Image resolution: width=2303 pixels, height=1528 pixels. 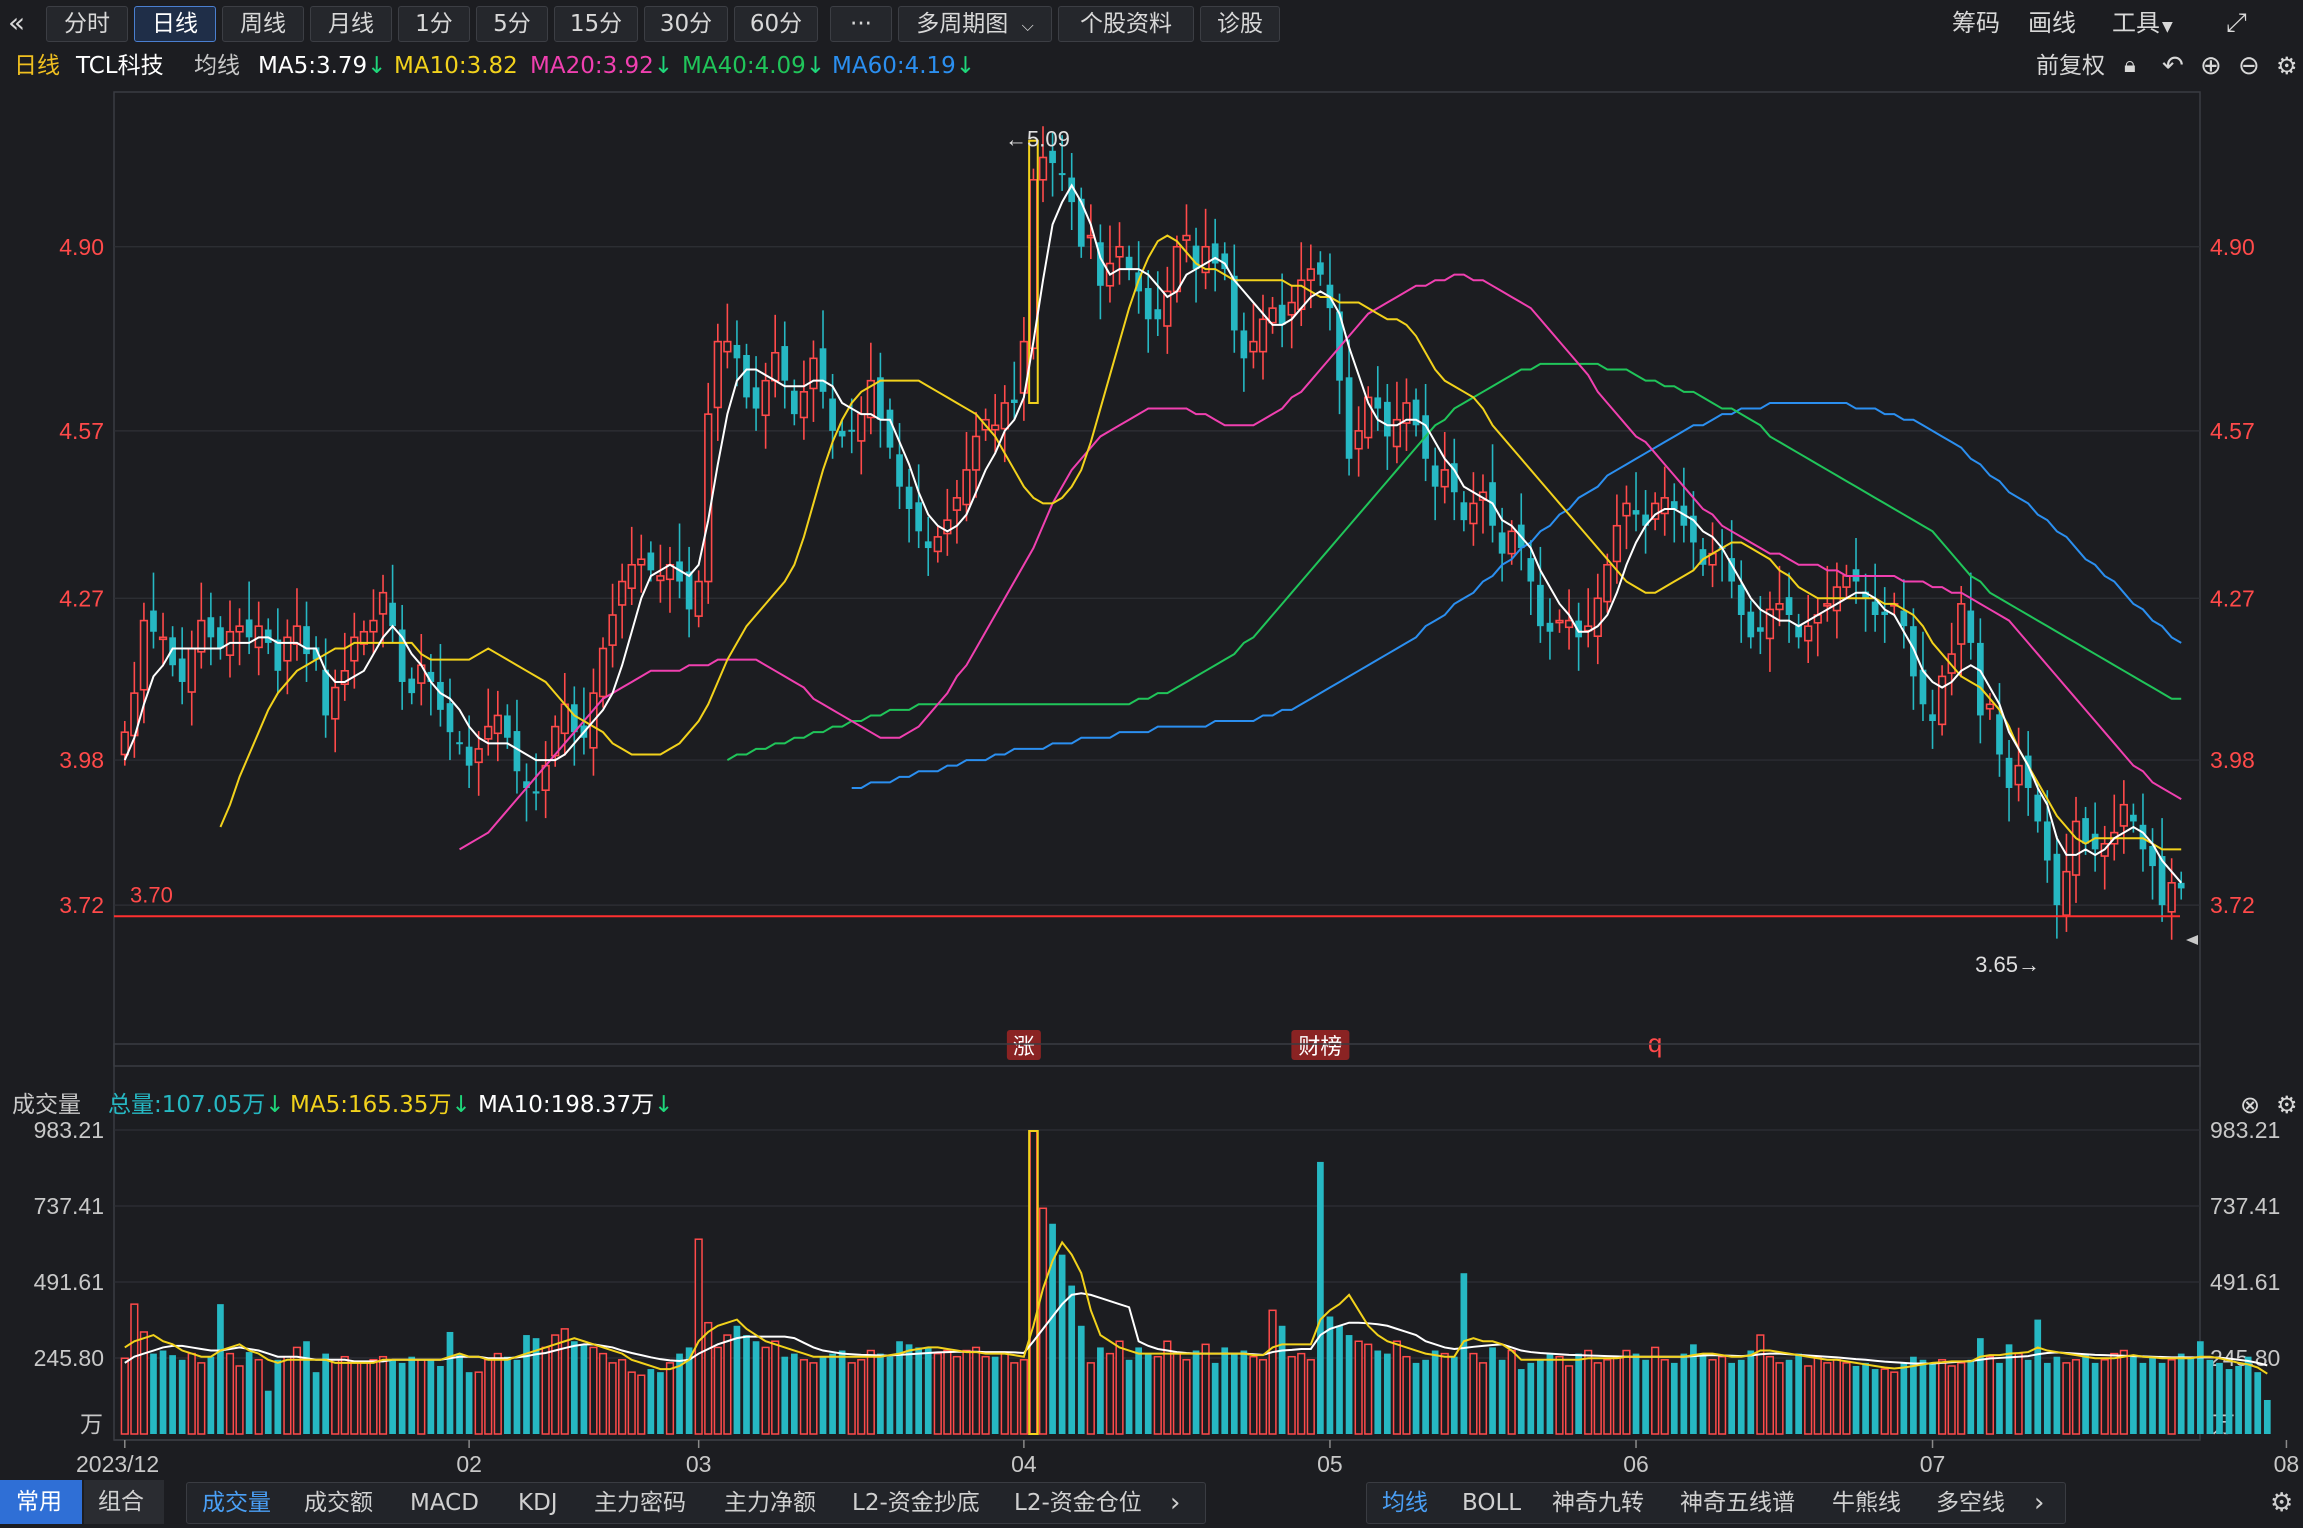 I want to click on tab-common: 常用, so click(x=41, y=1502).